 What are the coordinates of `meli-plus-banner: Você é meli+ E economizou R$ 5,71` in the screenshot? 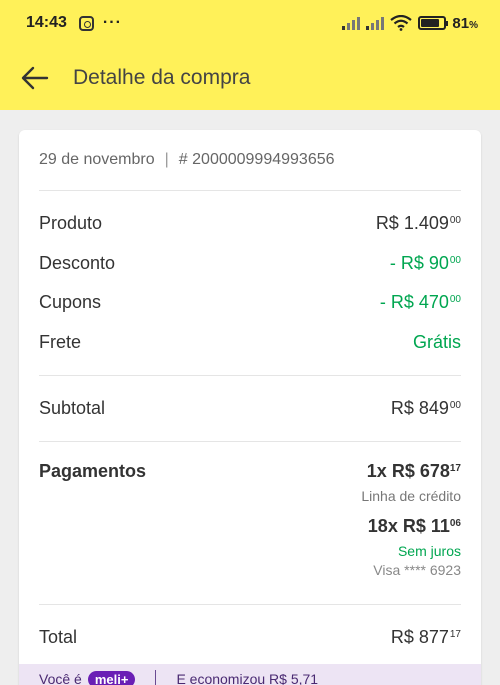 It's located at (250, 674).